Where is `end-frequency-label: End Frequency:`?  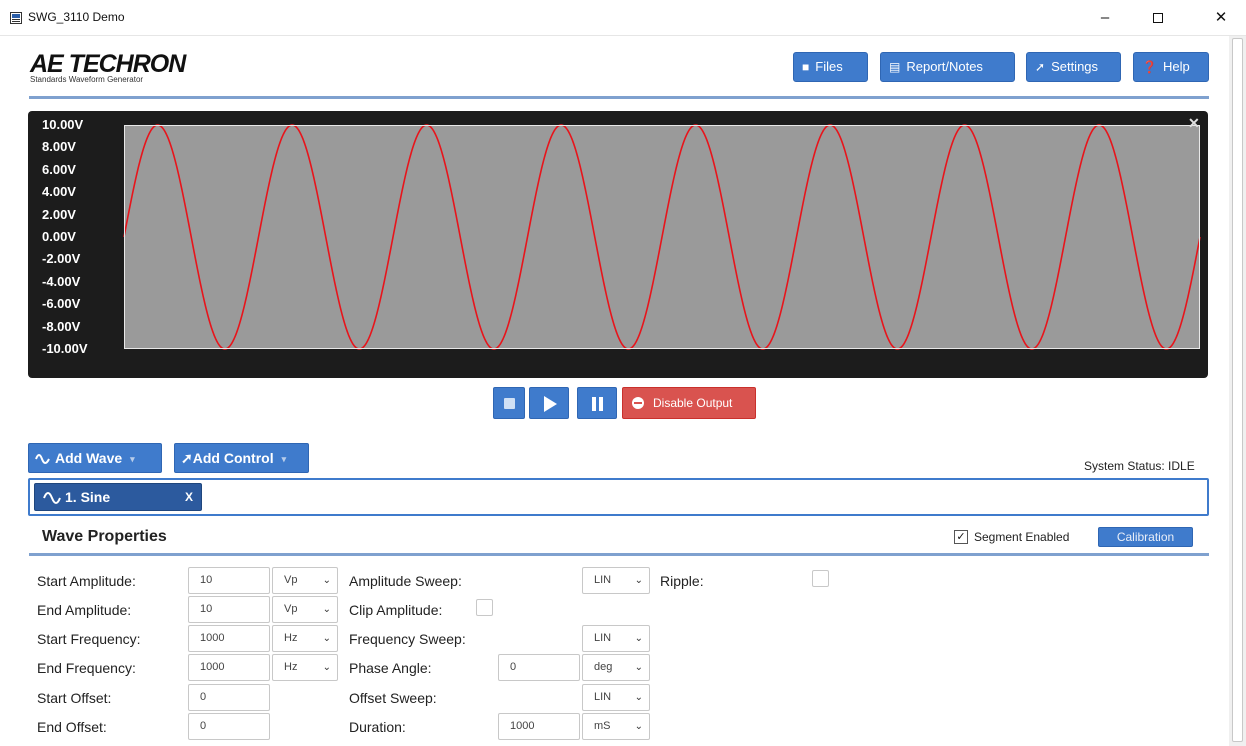
end-frequency-label: End Frequency: is located at coordinates (86, 668).